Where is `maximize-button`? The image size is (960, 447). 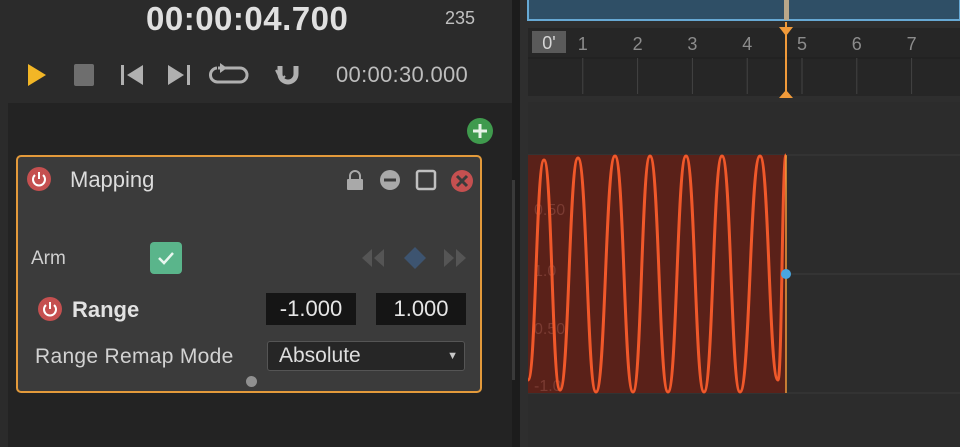 maximize-button is located at coordinates (426, 180).